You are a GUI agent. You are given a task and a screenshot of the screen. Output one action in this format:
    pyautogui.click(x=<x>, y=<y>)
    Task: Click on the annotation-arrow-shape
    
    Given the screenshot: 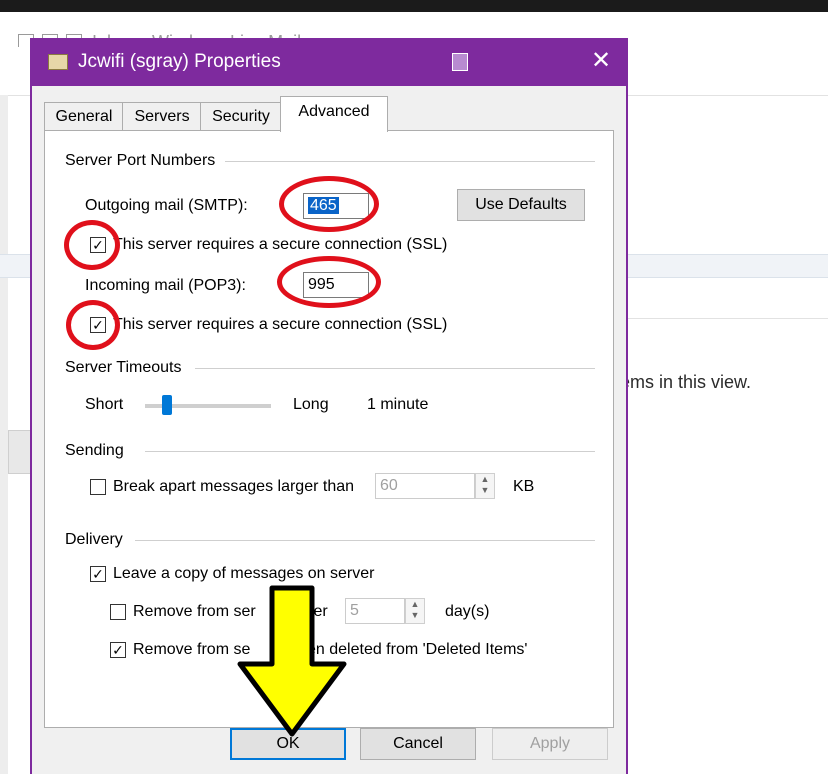 What is the action you would take?
    pyautogui.click(x=292, y=661)
    